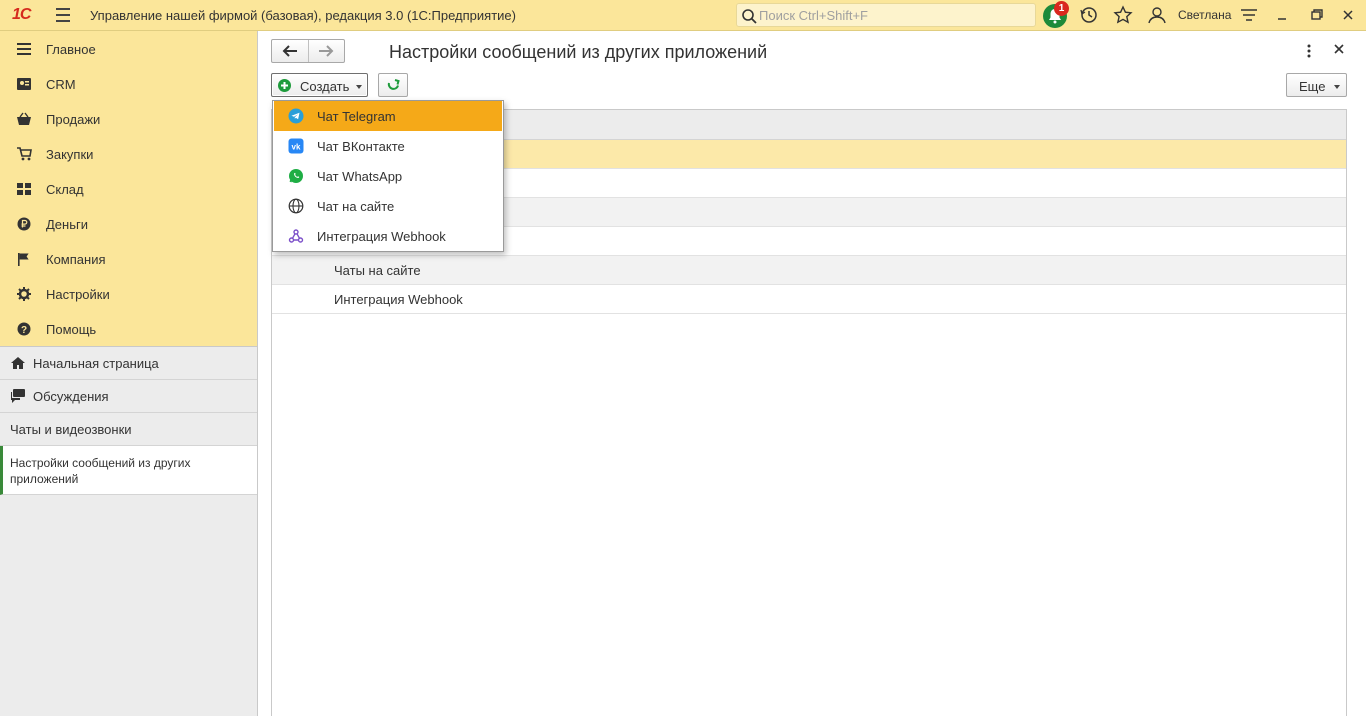 The width and height of the screenshot is (1366, 716). What do you see at coordinates (128, 48) in the screenshot?
I see `section-main: Главное` at bounding box center [128, 48].